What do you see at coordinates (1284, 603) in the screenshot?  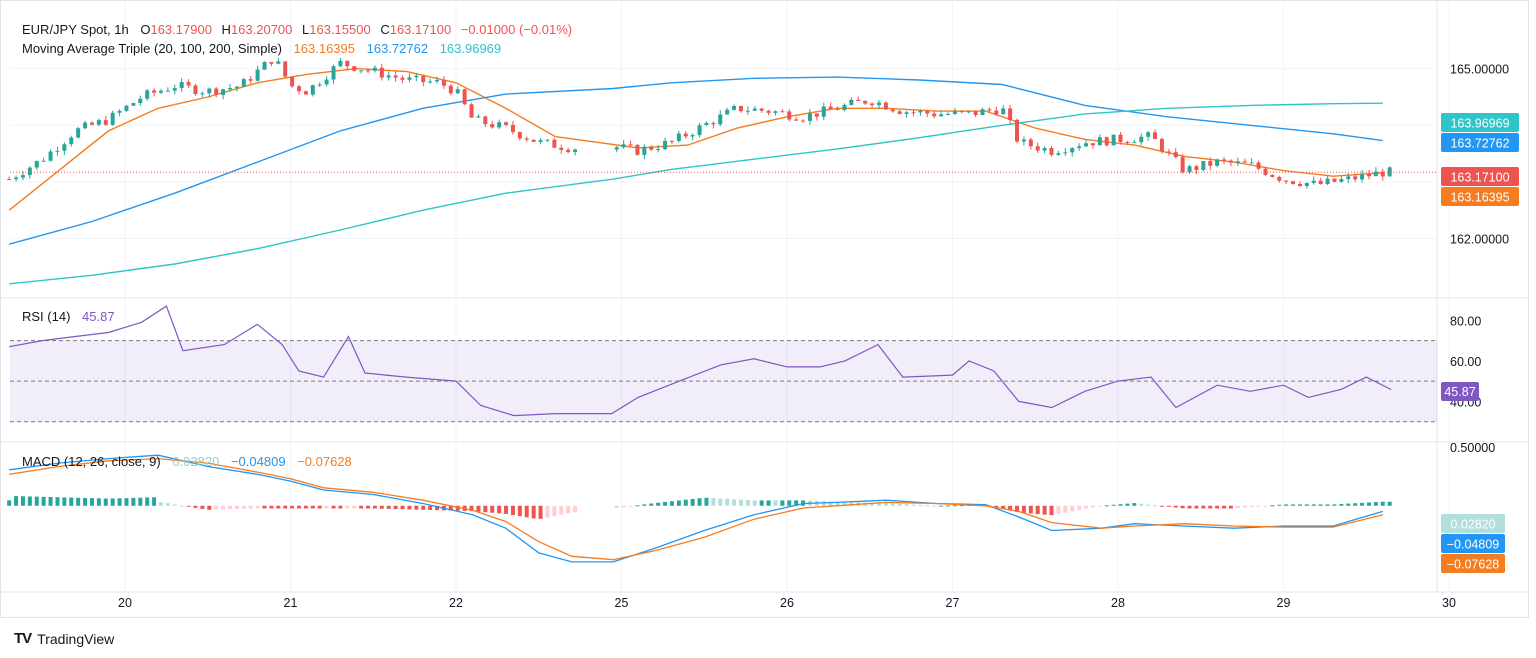 I see `time-tick-label: 29` at bounding box center [1284, 603].